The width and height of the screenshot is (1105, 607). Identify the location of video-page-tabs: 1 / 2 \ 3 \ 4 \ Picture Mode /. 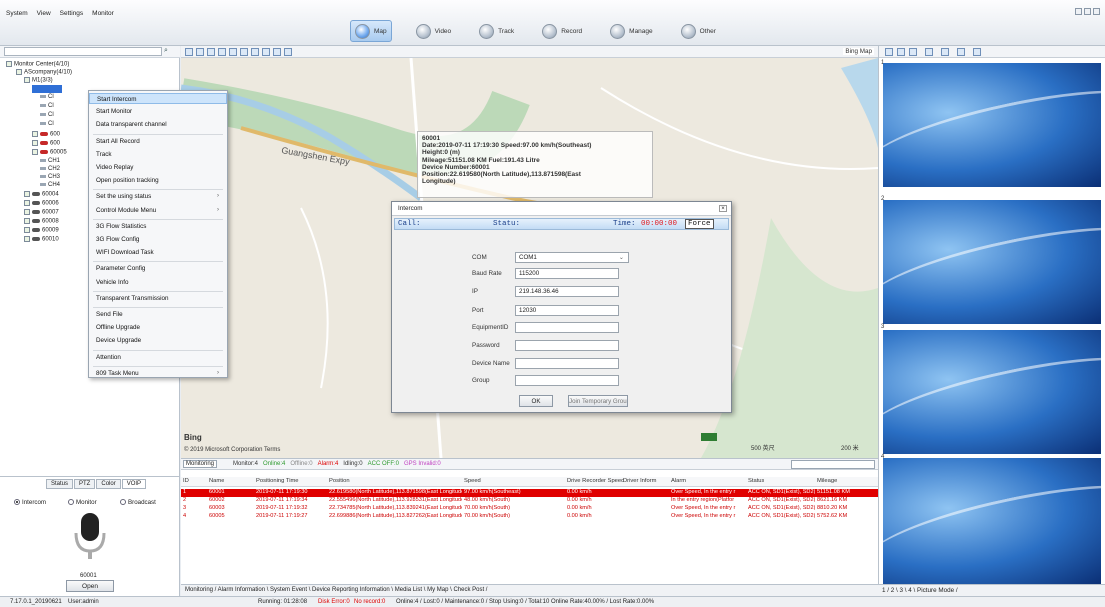
(991, 590).